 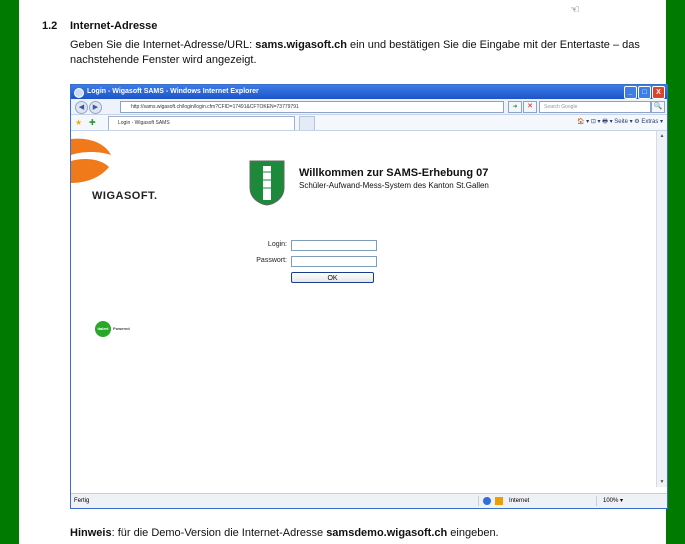 What do you see at coordinates (50, 26) in the screenshot?
I see `section-number: 1.2` at bounding box center [50, 26].